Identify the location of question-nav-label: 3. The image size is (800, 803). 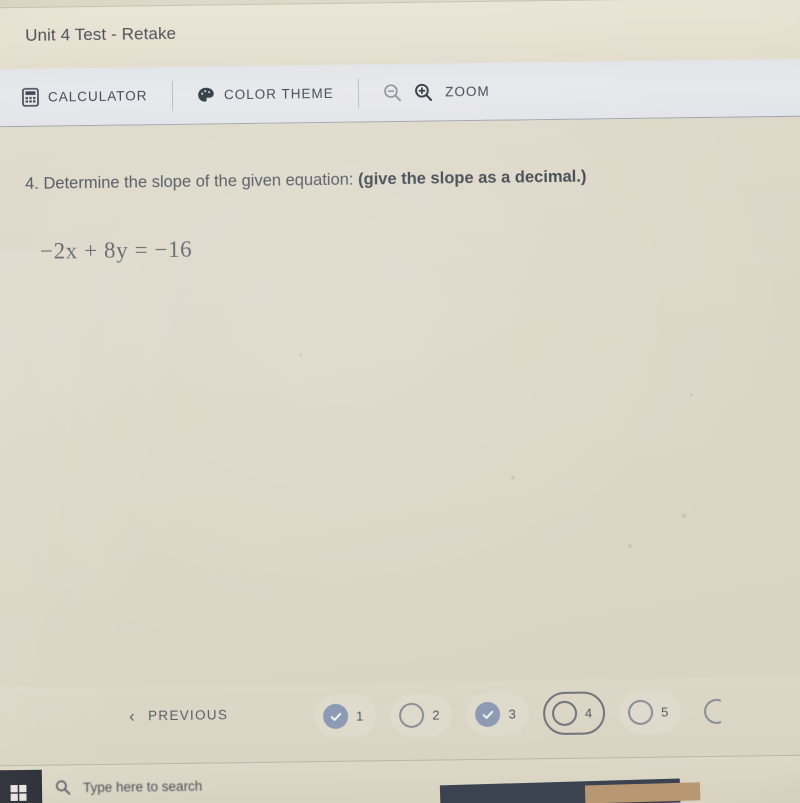
(512, 714).